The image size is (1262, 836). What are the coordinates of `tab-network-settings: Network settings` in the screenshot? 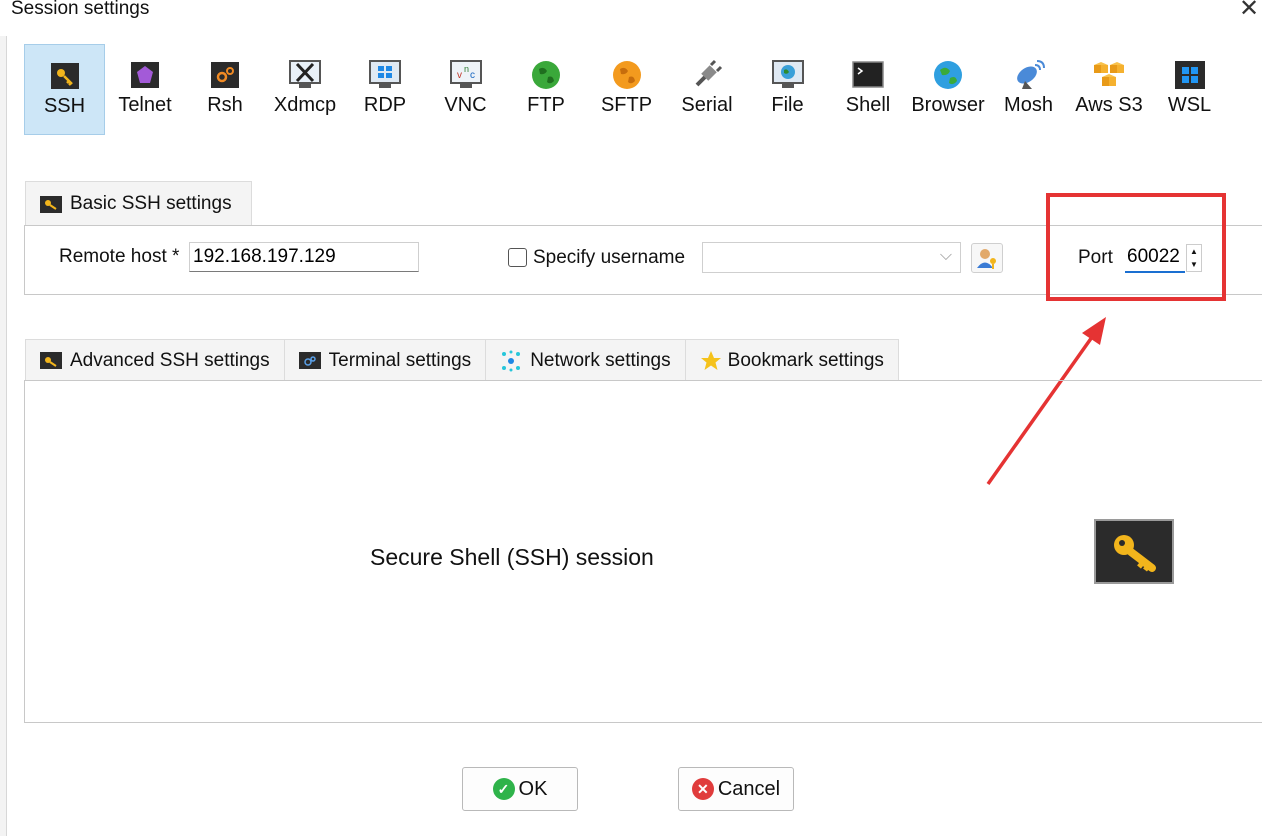 It's located at (585, 360).